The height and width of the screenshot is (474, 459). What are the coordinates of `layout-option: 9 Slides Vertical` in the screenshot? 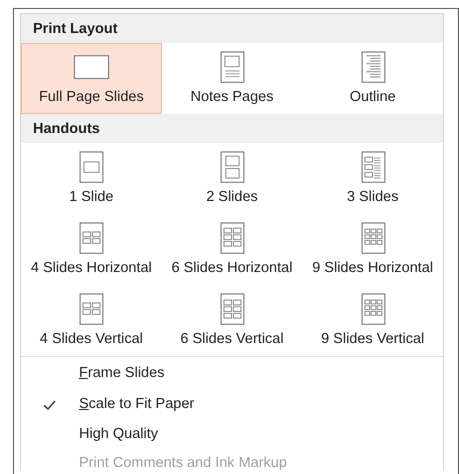 It's located at (372, 320).